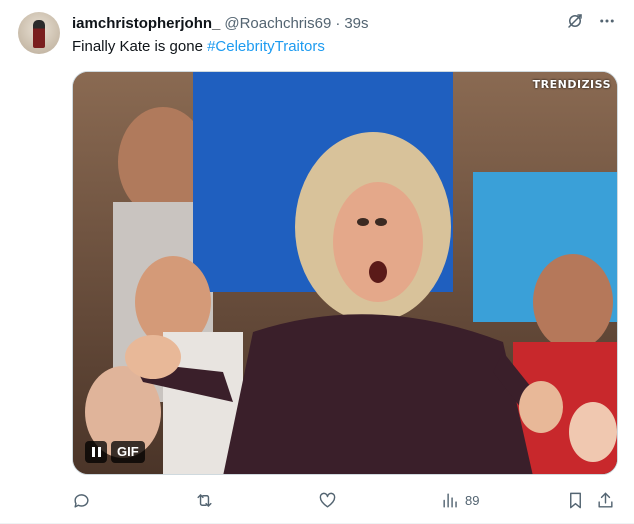 The image size is (634, 524). I want to click on pause-icon, so click(96, 452).